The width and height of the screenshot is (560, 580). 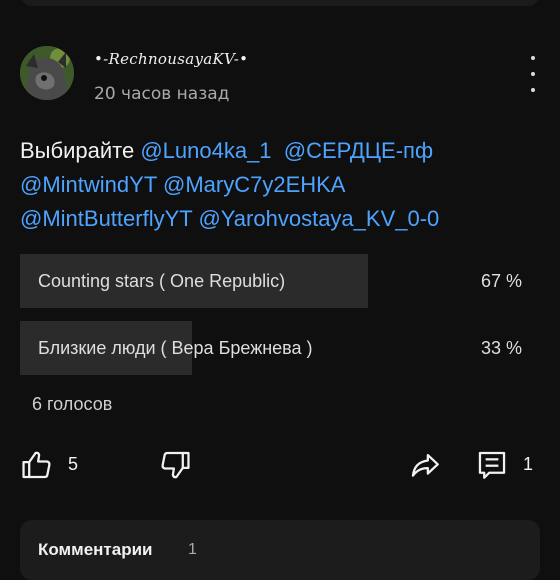 I want to click on comment-icon, so click(x=492, y=465).